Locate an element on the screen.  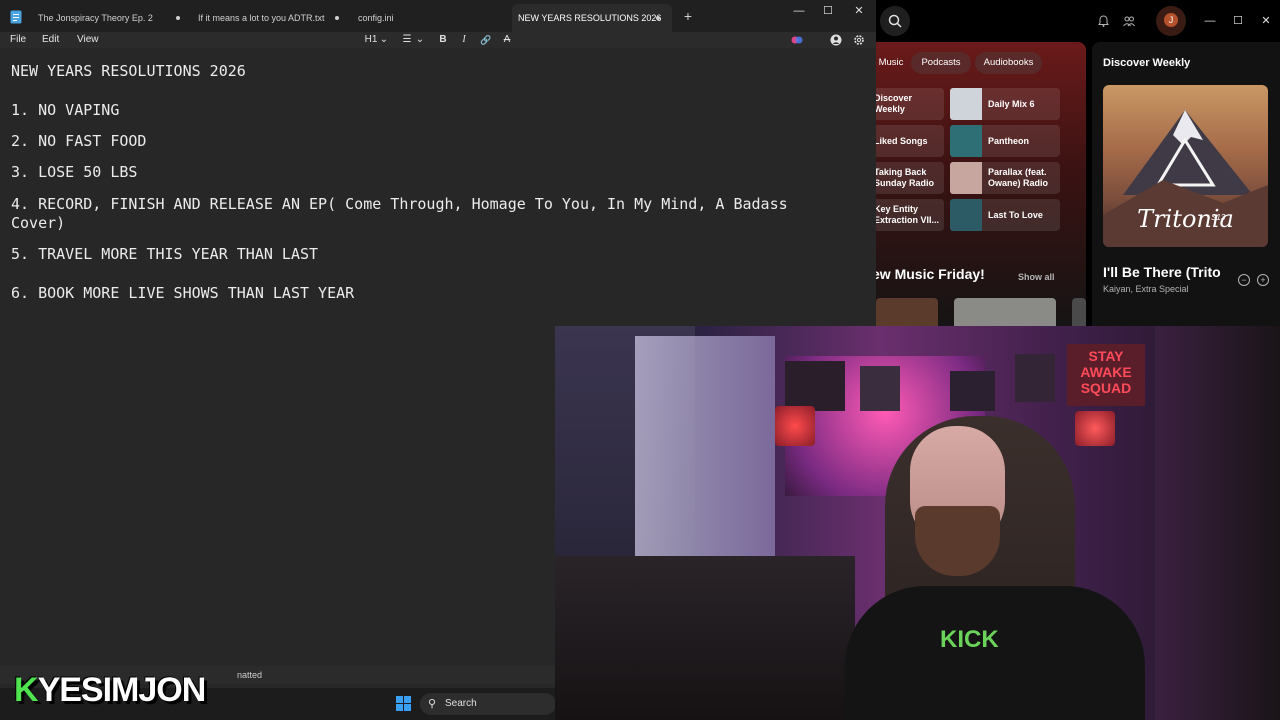
windows-start-icon is located at coordinates (404, 704).